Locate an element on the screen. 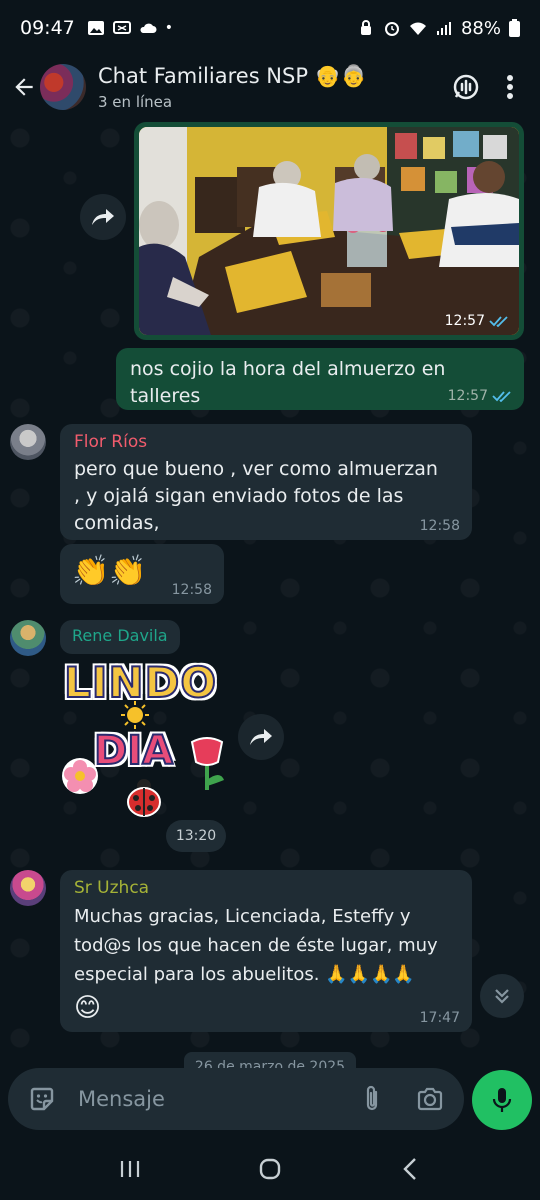  ladybug-icon is located at coordinates (144, 798).